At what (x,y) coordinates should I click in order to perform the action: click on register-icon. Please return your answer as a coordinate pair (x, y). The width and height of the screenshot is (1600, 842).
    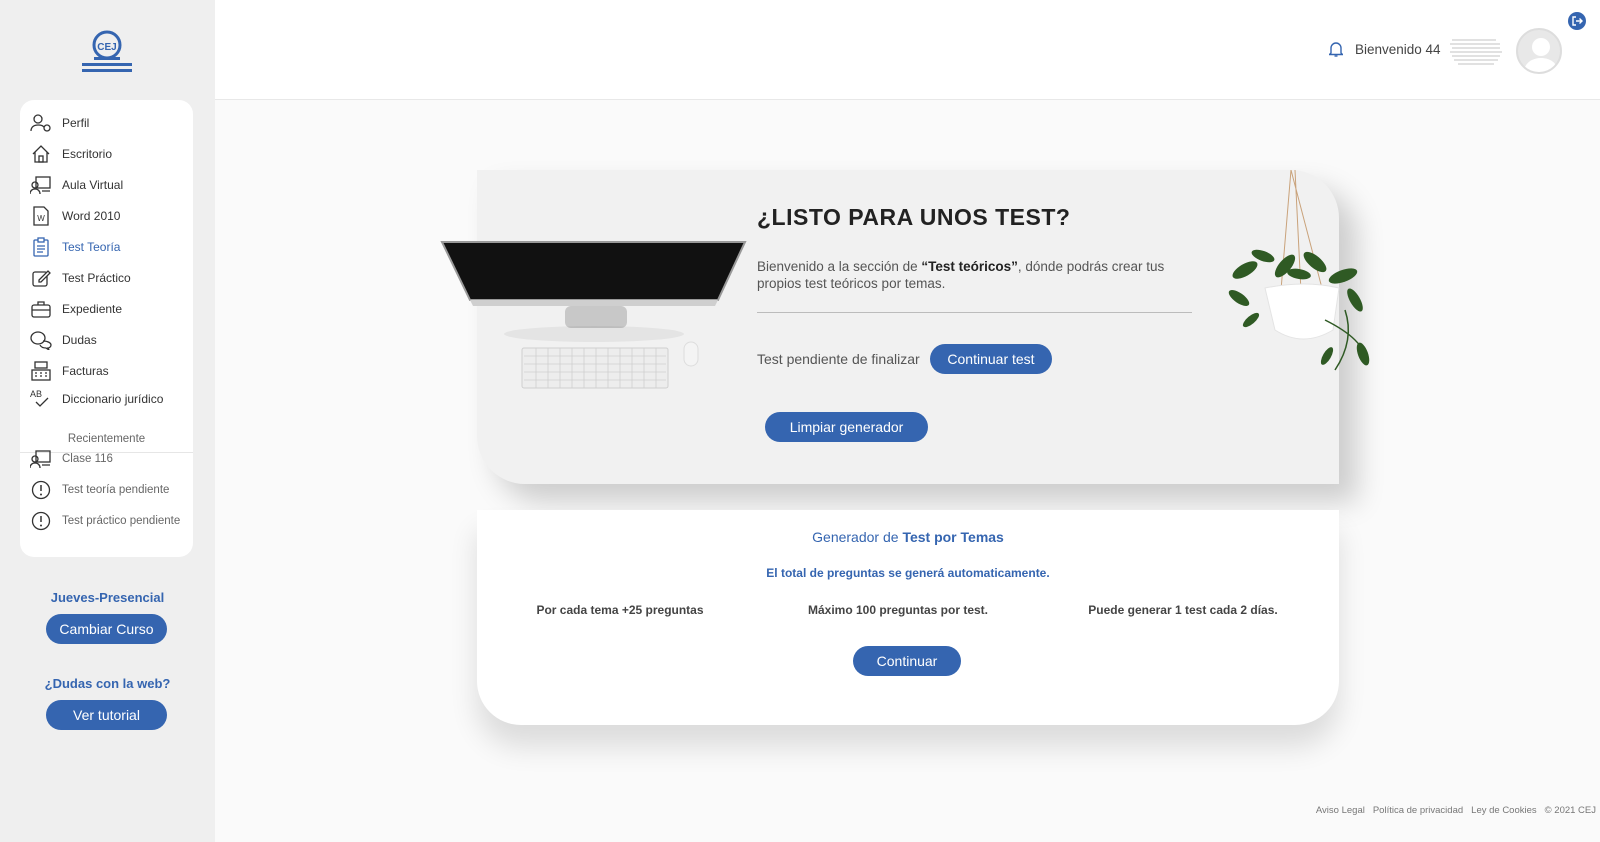
    Looking at the image, I should click on (41, 371).